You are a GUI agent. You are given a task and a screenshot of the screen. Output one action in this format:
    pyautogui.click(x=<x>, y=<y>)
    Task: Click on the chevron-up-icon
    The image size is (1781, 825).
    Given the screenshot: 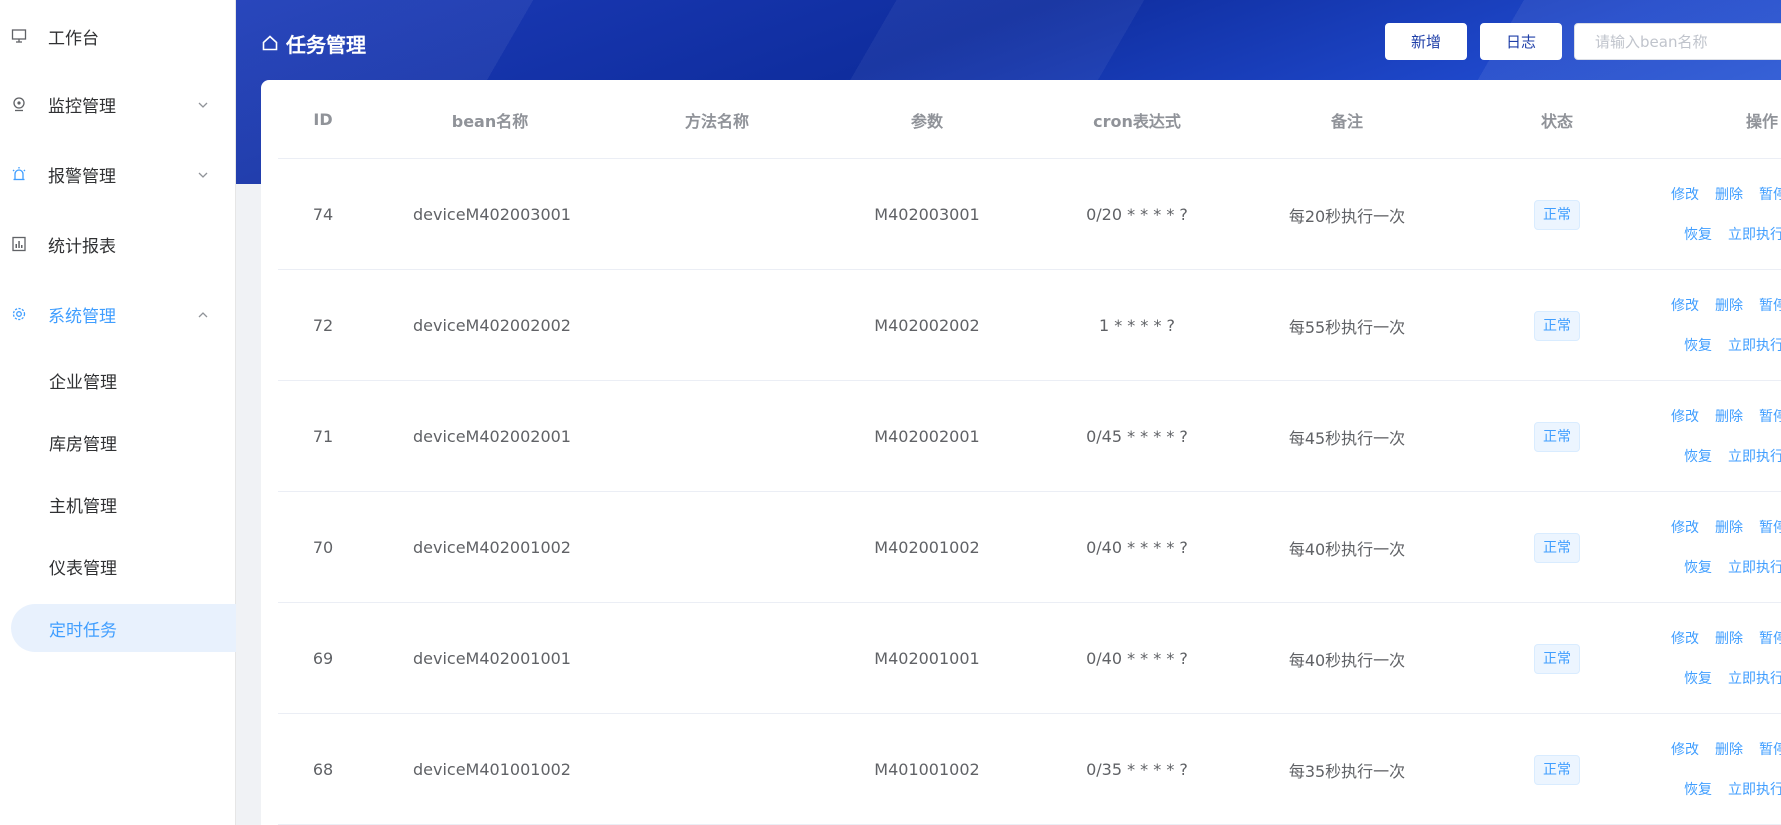 What is the action you would take?
    pyautogui.click(x=203, y=314)
    